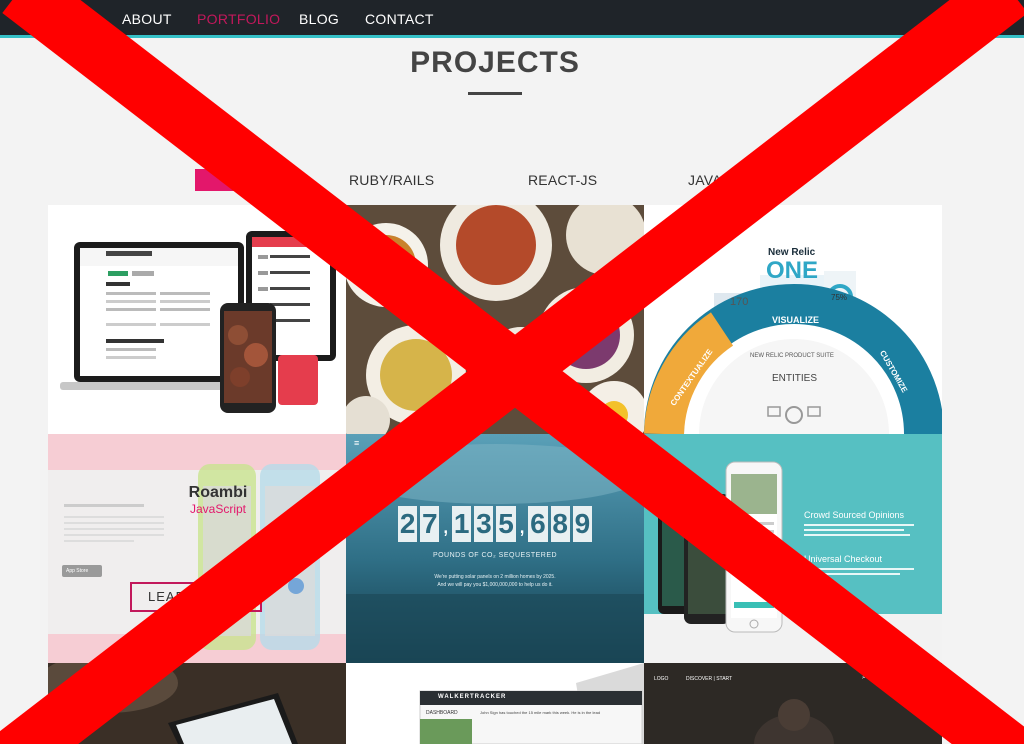  I want to click on dark-tile-nav: DISCOVER | START, so click(709, 679).